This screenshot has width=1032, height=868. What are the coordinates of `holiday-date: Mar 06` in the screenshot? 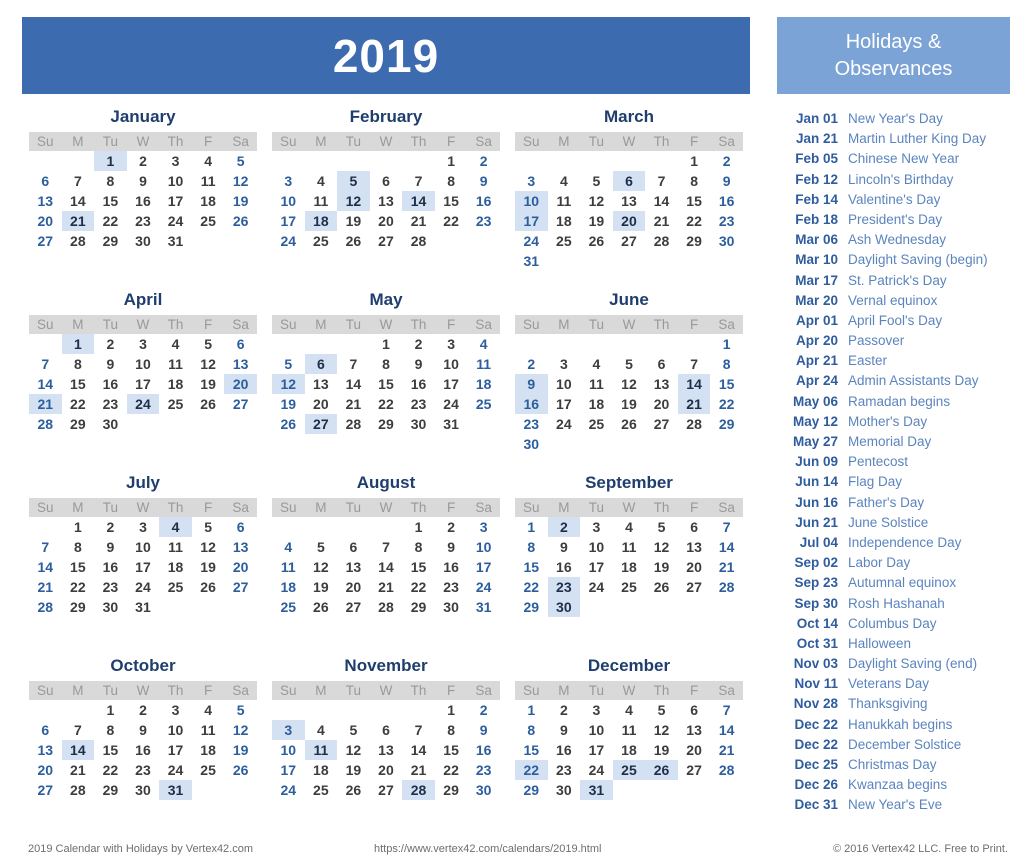 It's located at (816, 240).